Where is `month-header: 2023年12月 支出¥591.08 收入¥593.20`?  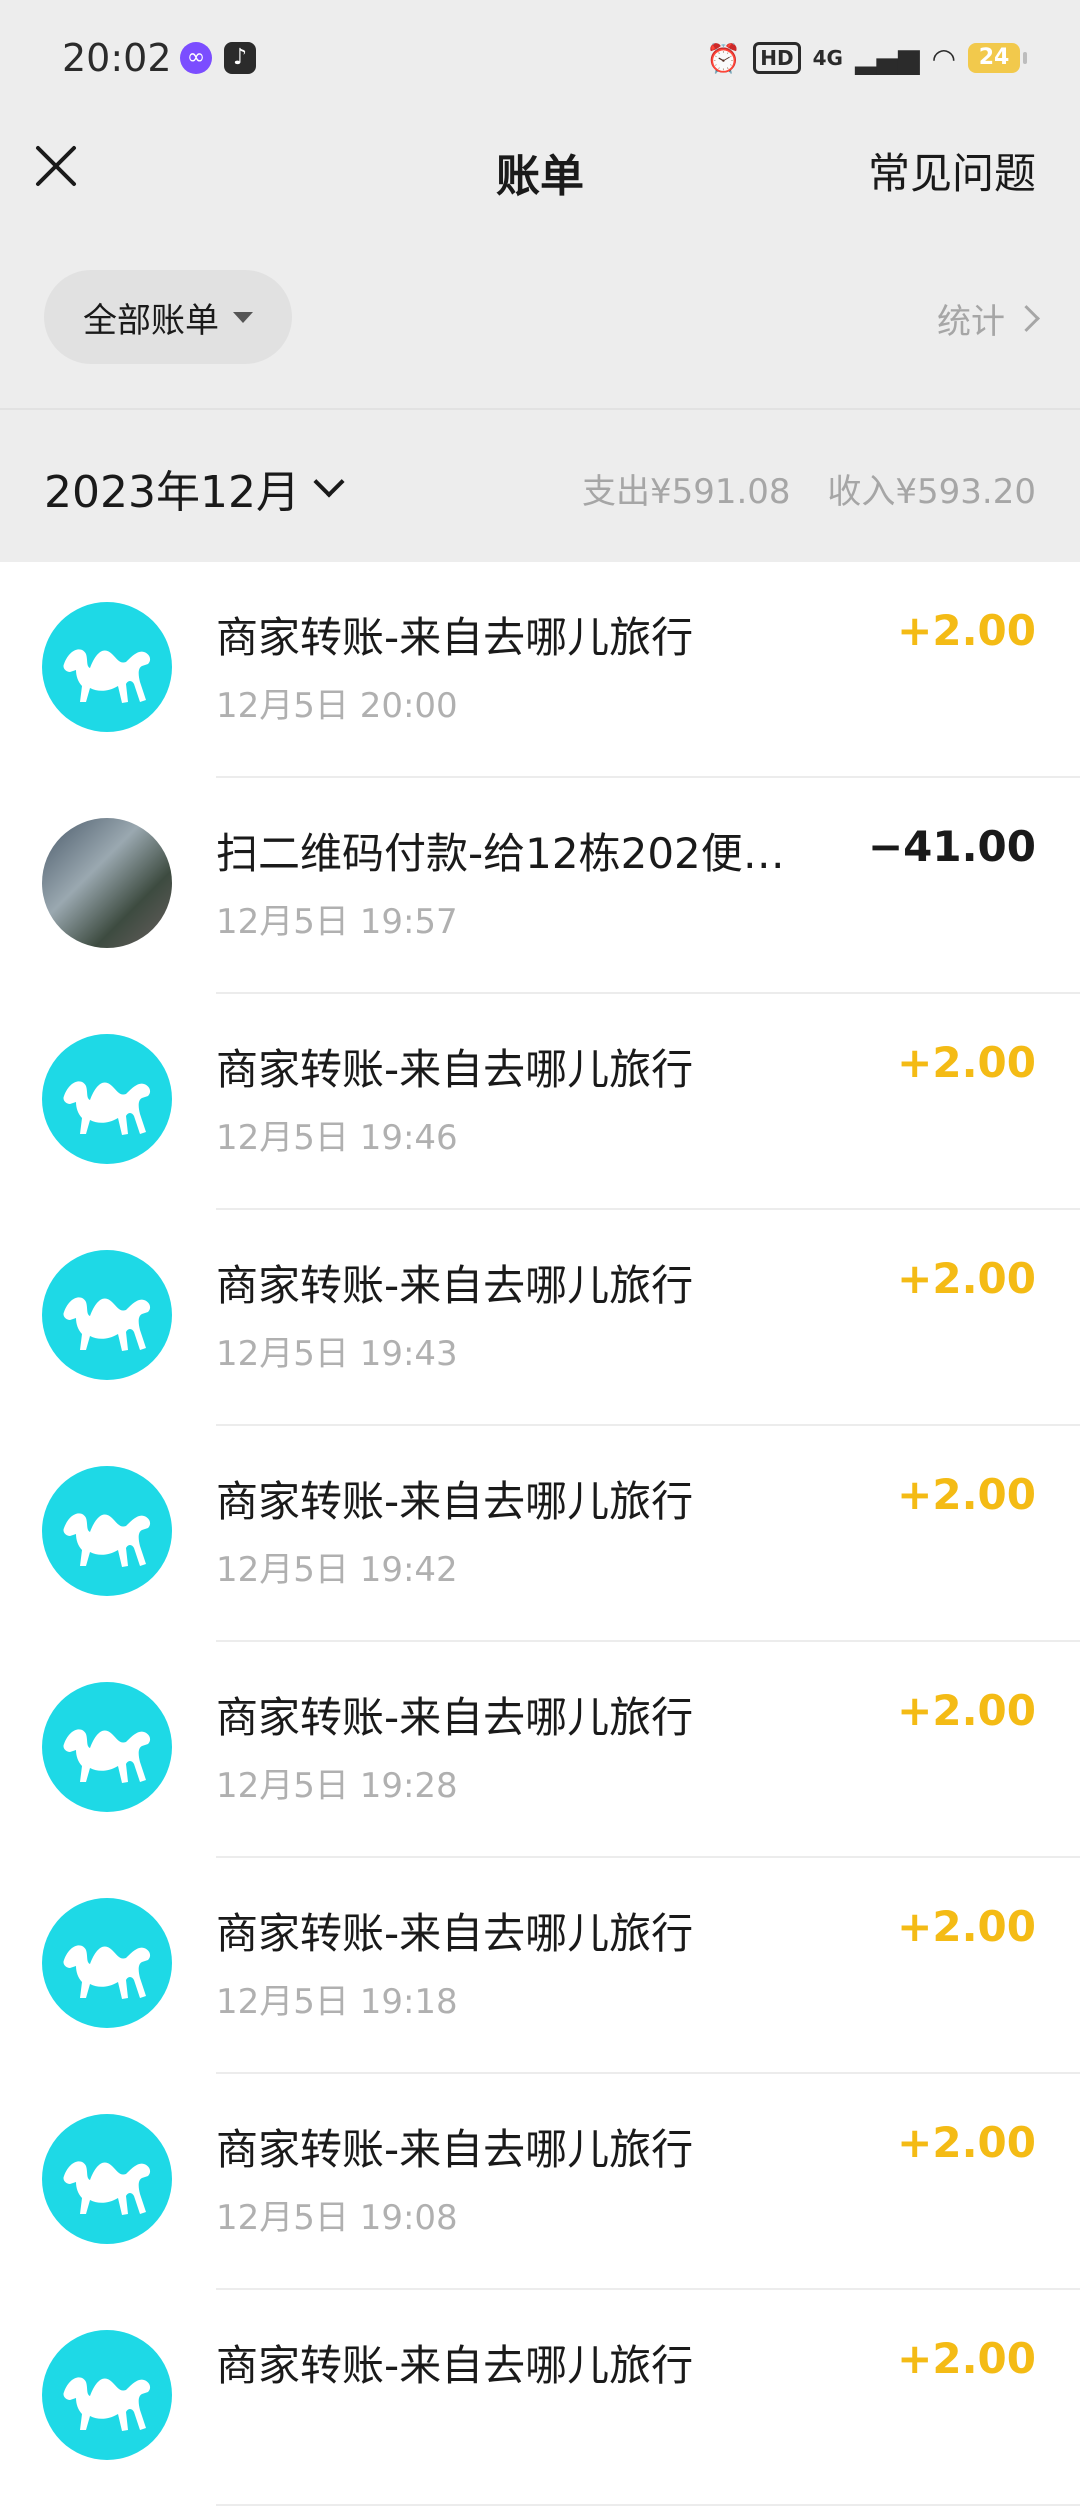
month-header: 2023年12月 支出¥591.08 收入¥593.20 is located at coordinates (540, 485).